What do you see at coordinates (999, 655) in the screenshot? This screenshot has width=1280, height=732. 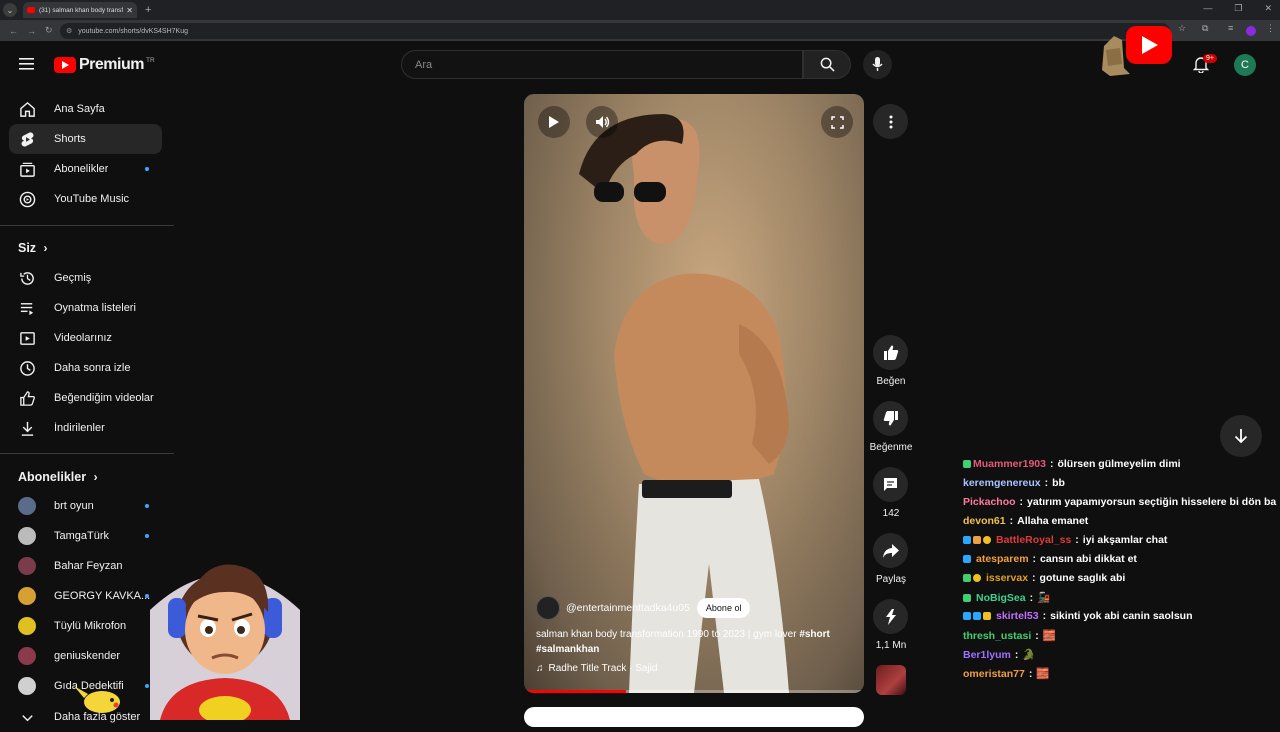 I see `chat-message: Ber1lyum: 🐊` at bounding box center [999, 655].